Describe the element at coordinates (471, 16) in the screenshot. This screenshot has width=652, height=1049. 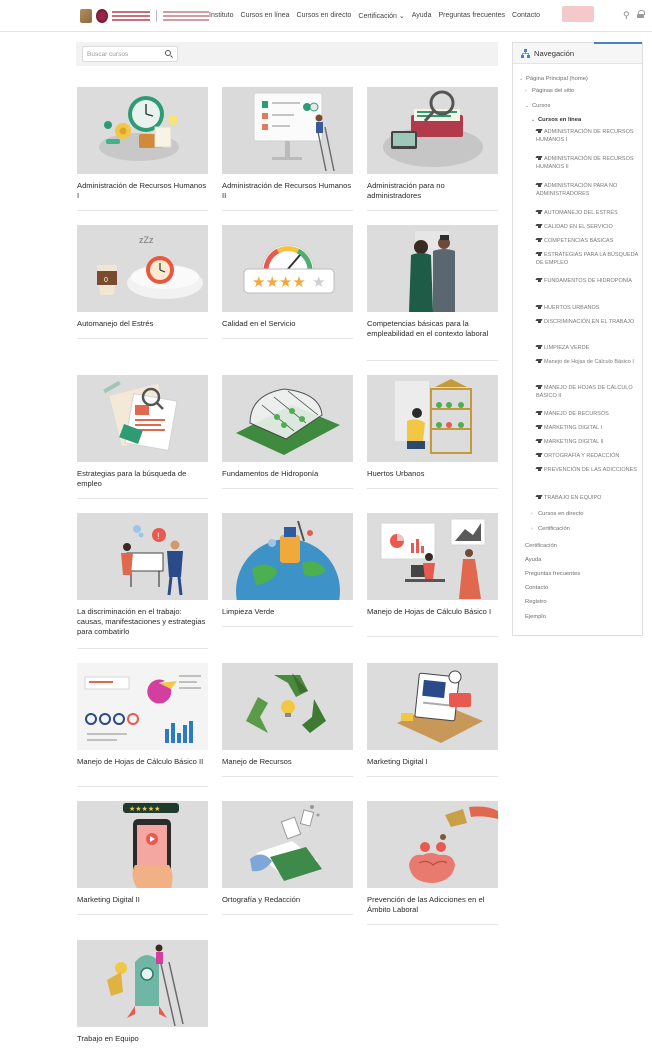
I see `nav-preguntas-frecuentes: Preguntas frecuentes` at that location.